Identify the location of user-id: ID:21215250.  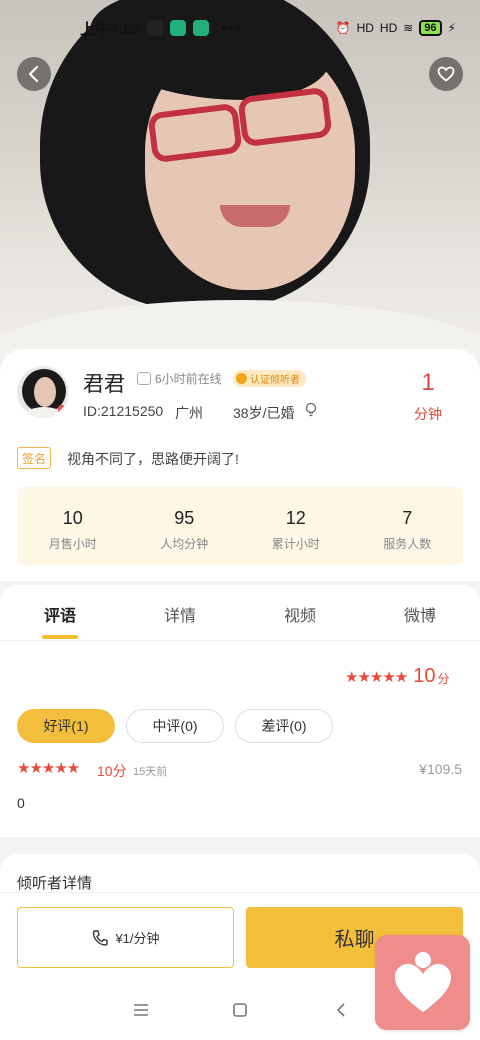
(123, 411).